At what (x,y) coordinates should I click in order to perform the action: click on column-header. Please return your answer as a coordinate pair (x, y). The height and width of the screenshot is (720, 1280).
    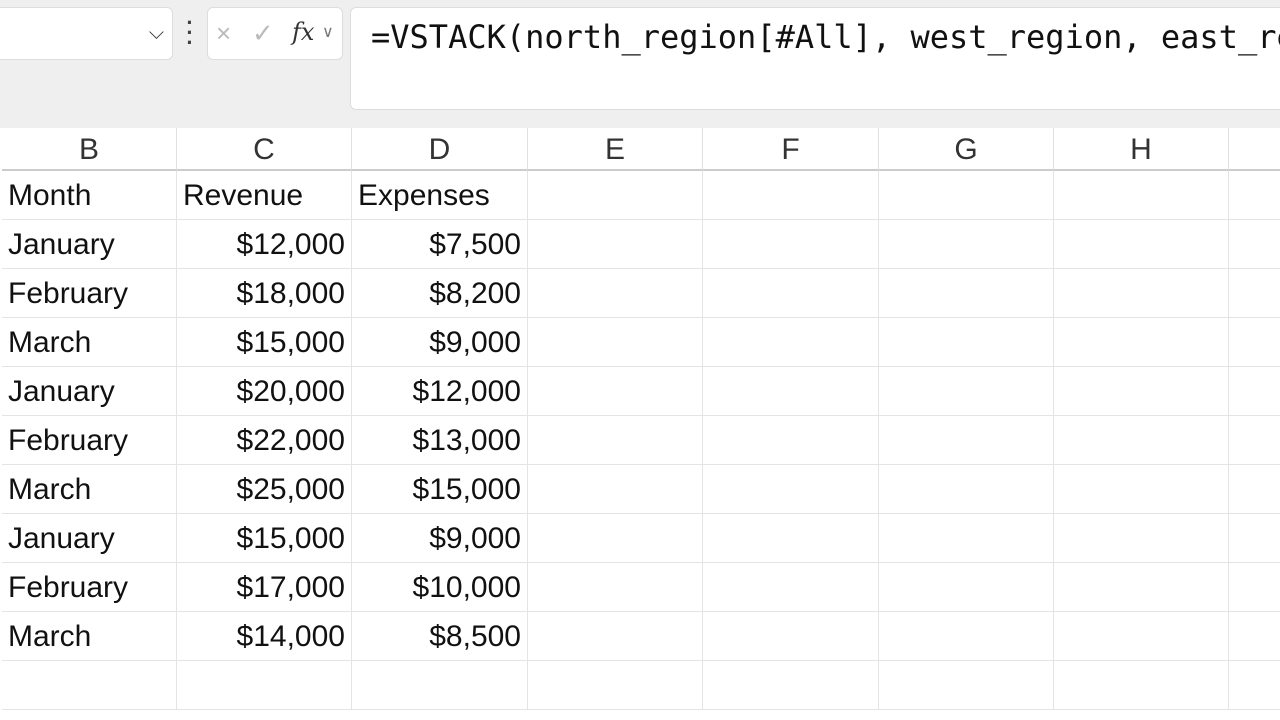
    Looking at the image, I should click on (1254, 149).